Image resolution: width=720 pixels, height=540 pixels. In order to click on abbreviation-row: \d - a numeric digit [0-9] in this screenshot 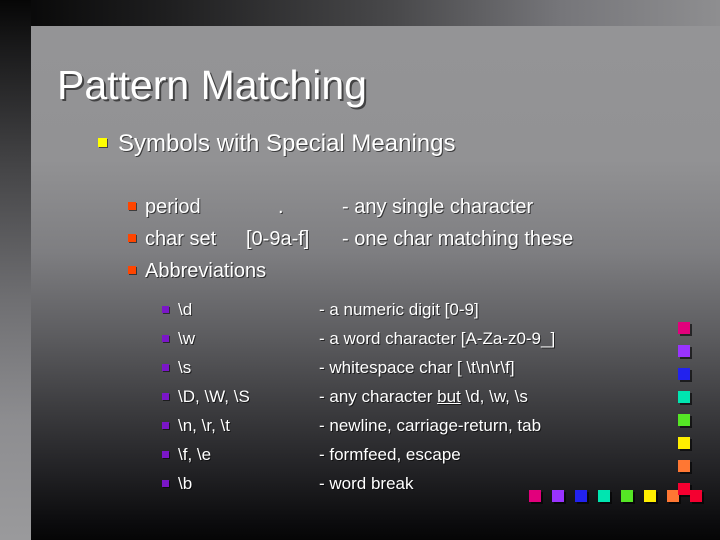, I will do `click(320, 310)`.